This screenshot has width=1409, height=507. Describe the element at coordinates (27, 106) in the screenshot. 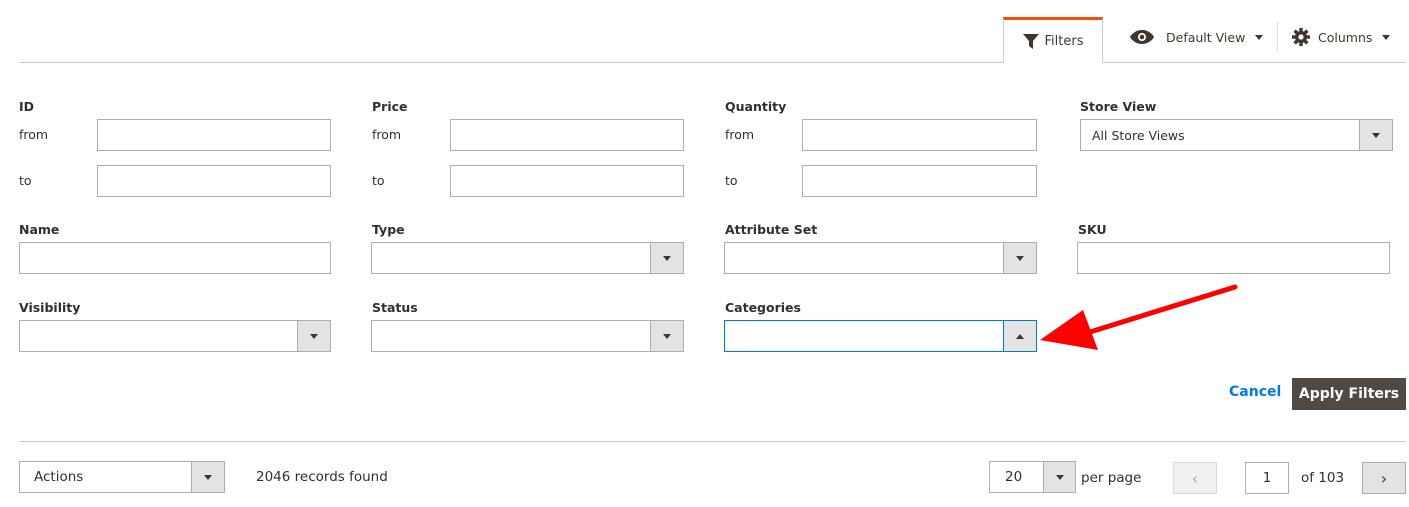

I see `id-label: ID` at that location.